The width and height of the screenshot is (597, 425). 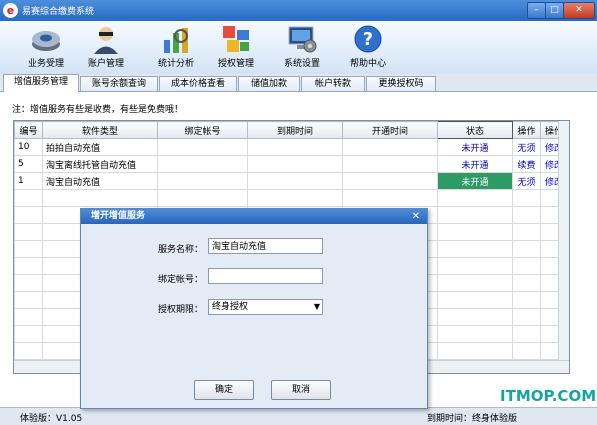 I want to click on toolbar-business-button: 业务受理, so click(x=46, y=48).